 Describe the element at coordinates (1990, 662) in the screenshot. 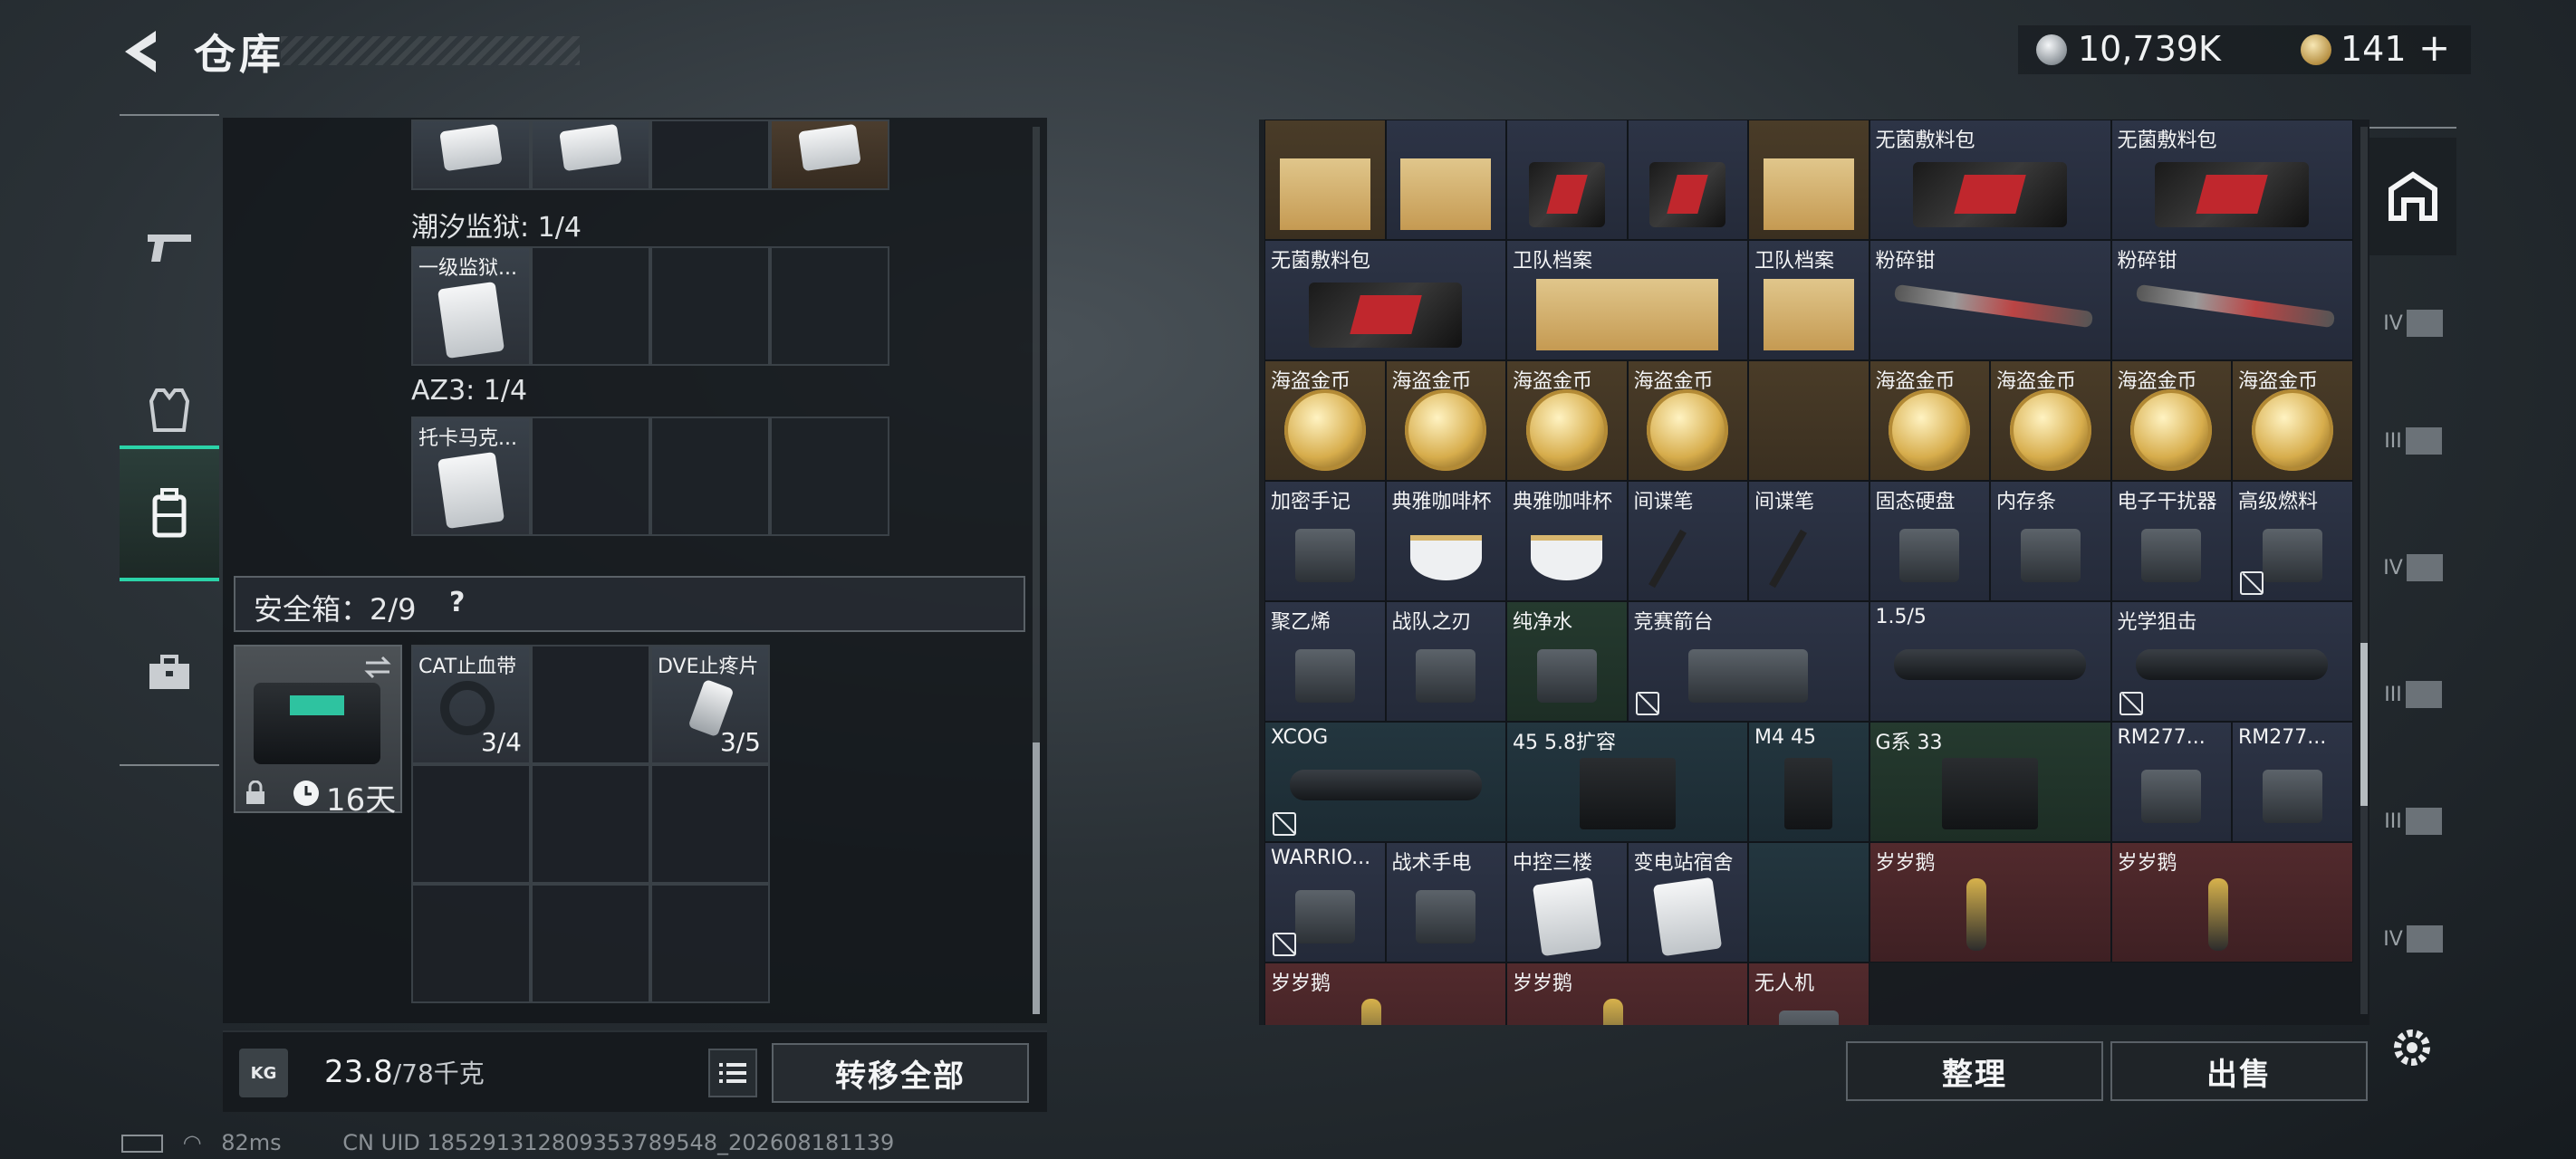

I see `inventory-item: 1.5/5` at that location.